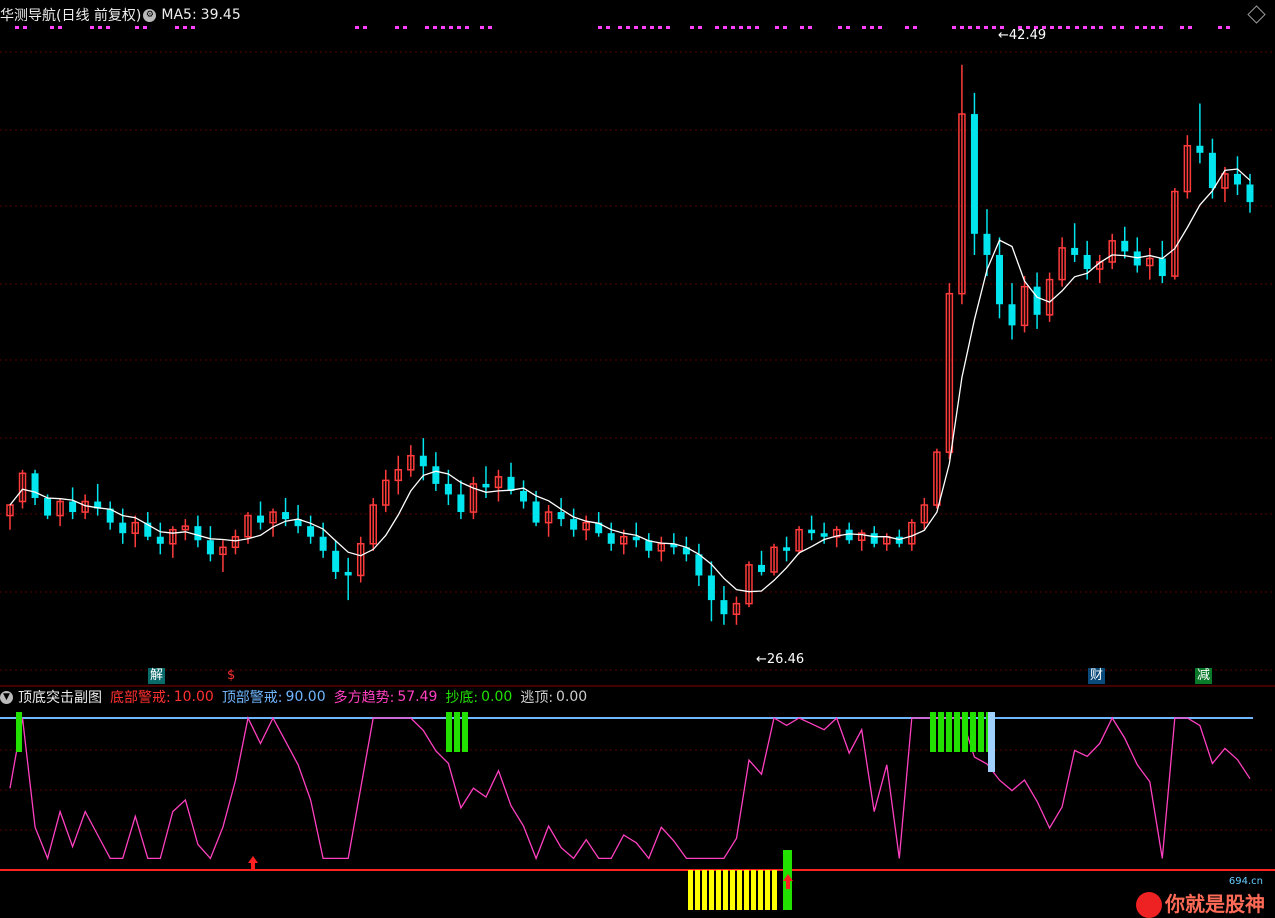  What do you see at coordinates (231, 676) in the screenshot?
I see `event-tag-dividend: $` at bounding box center [231, 676].